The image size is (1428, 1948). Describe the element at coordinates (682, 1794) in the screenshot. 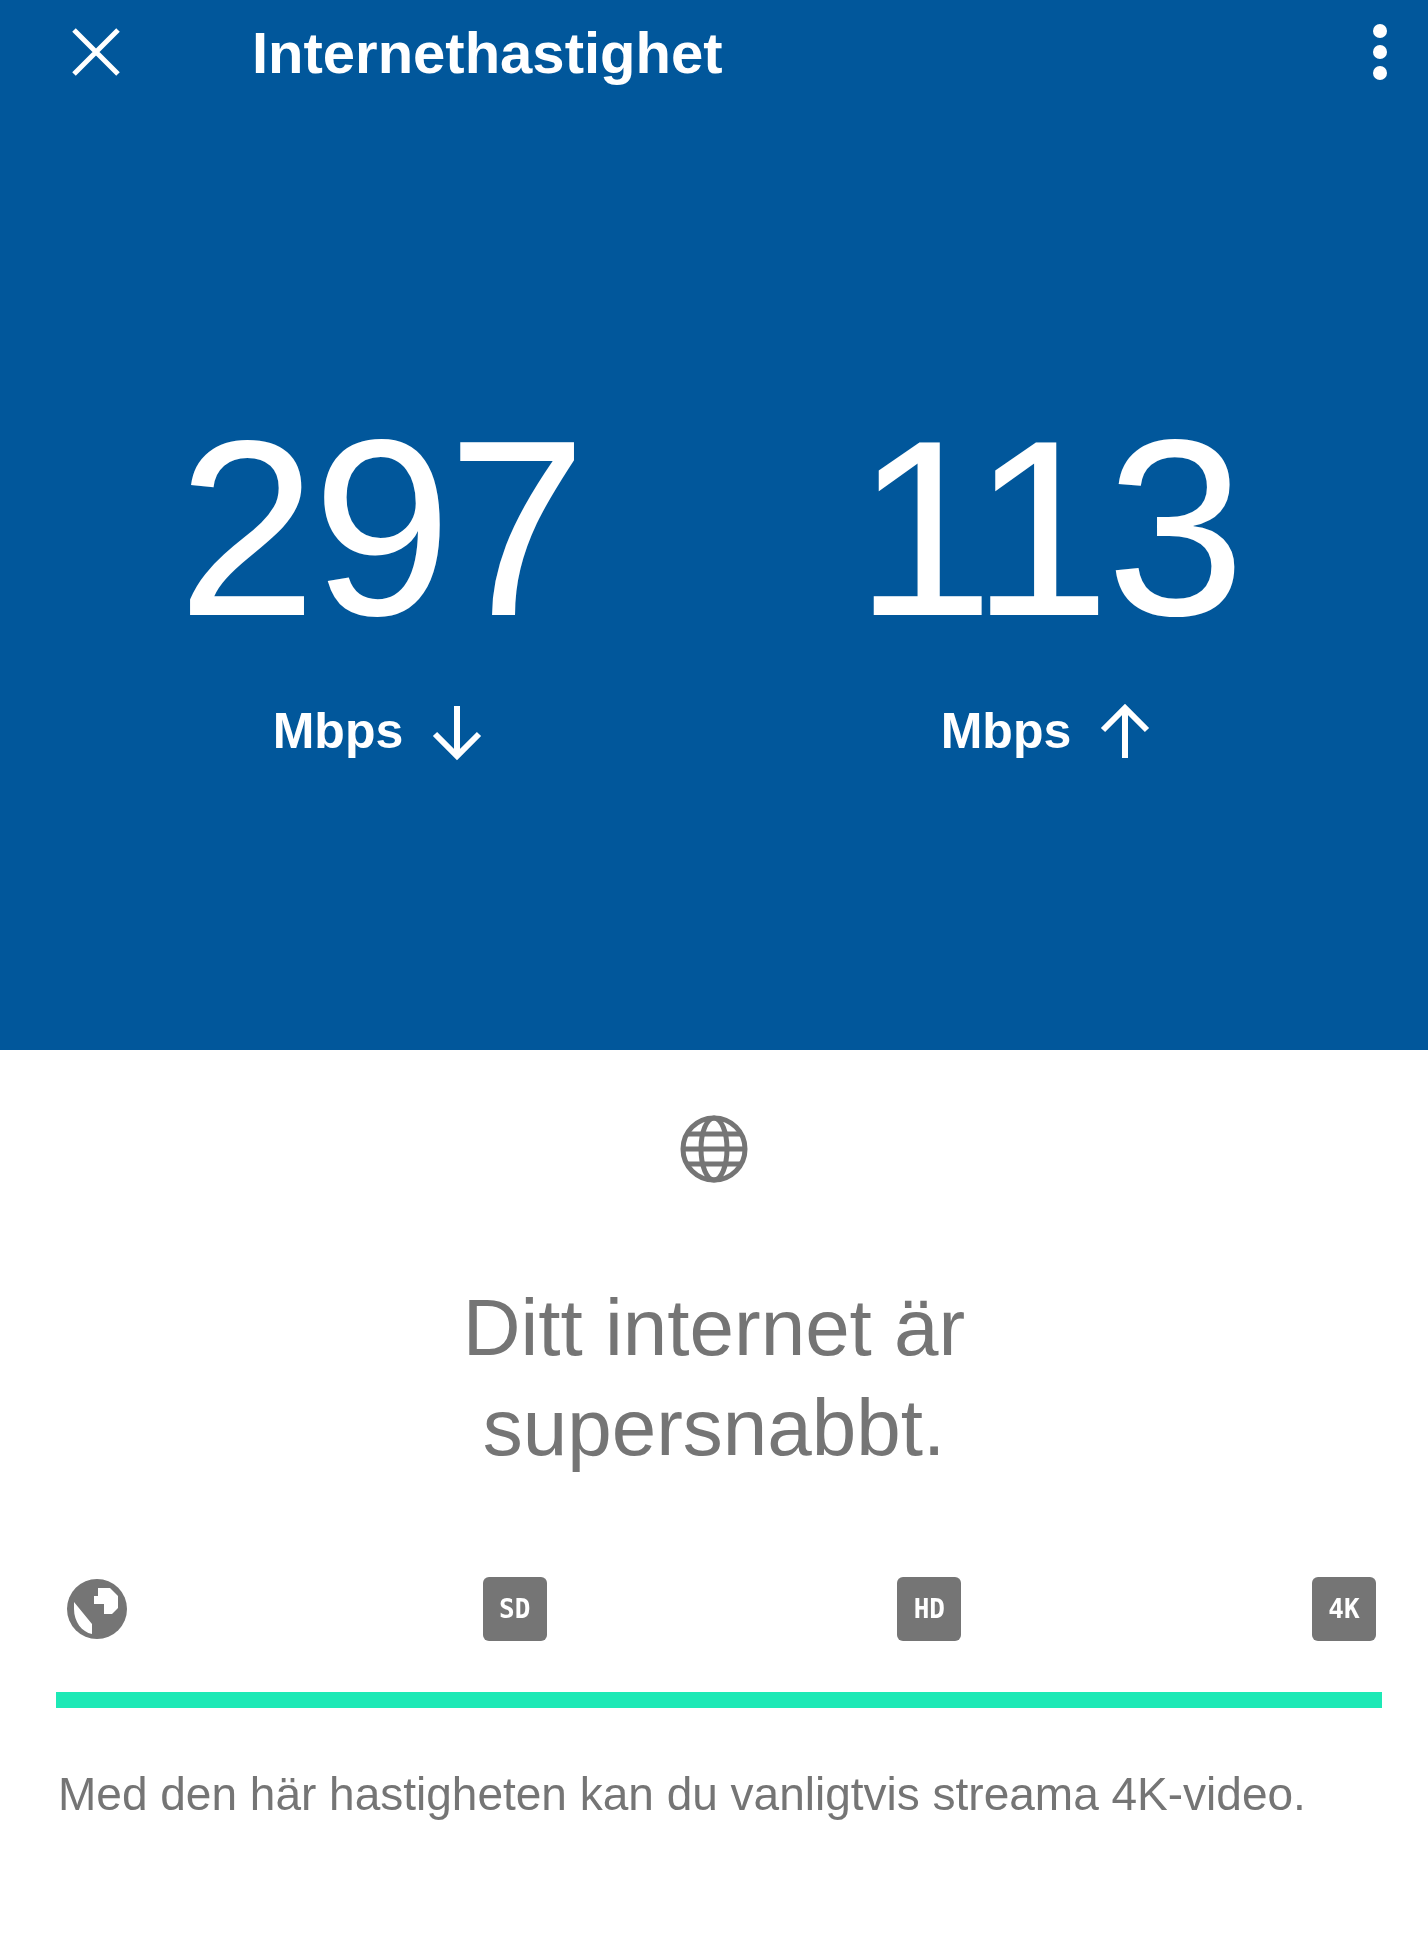

I see `description-text: Med den här hastigheten kan du vanligtvis streama 4K-video.` at that location.